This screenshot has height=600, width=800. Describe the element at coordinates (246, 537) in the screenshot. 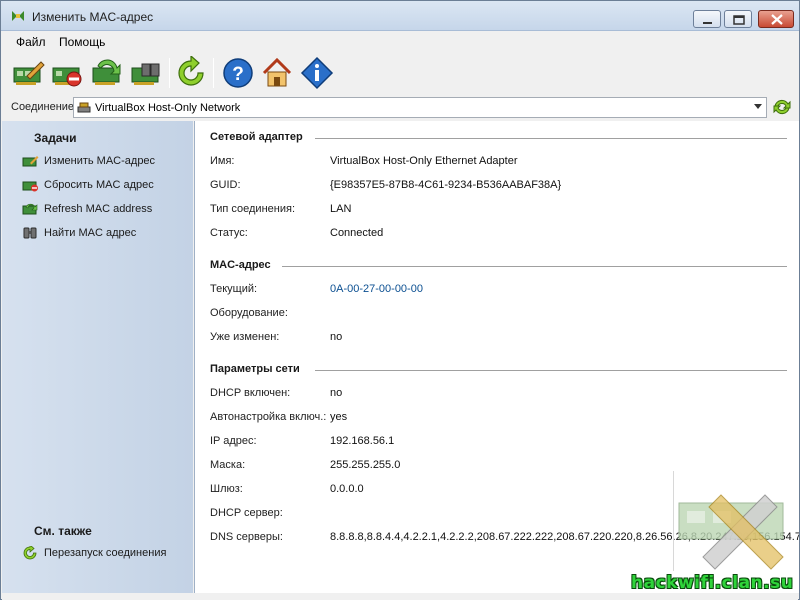

I see `label-dns-servers: DNS серверы:` at that location.